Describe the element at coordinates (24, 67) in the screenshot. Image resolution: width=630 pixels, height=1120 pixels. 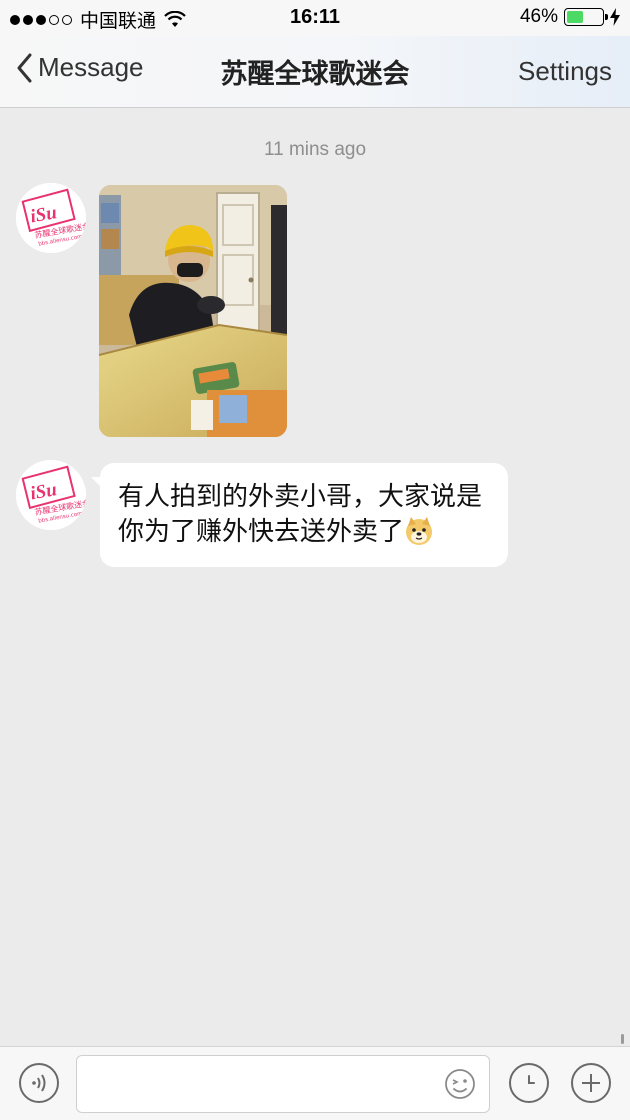
I see `chevron-left-icon` at that location.